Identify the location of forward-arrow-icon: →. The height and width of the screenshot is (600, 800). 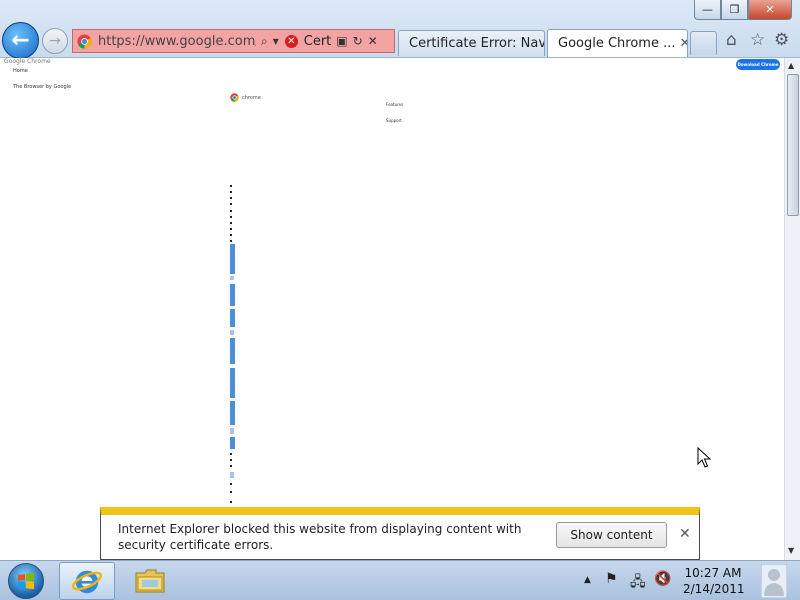
(55, 41).